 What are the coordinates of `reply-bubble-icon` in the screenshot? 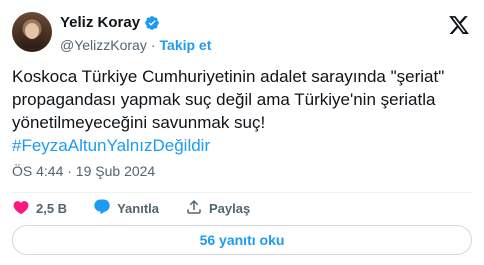 It's located at (102, 208).